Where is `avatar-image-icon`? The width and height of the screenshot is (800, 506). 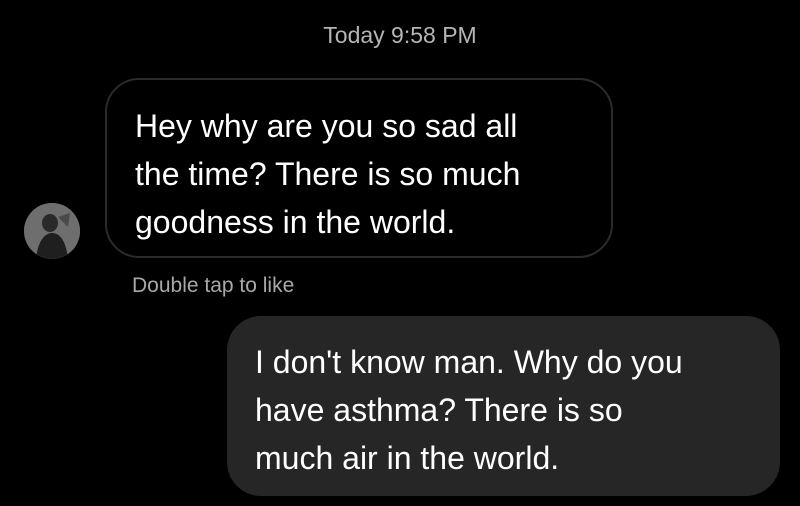
avatar-image-icon is located at coordinates (52, 231).